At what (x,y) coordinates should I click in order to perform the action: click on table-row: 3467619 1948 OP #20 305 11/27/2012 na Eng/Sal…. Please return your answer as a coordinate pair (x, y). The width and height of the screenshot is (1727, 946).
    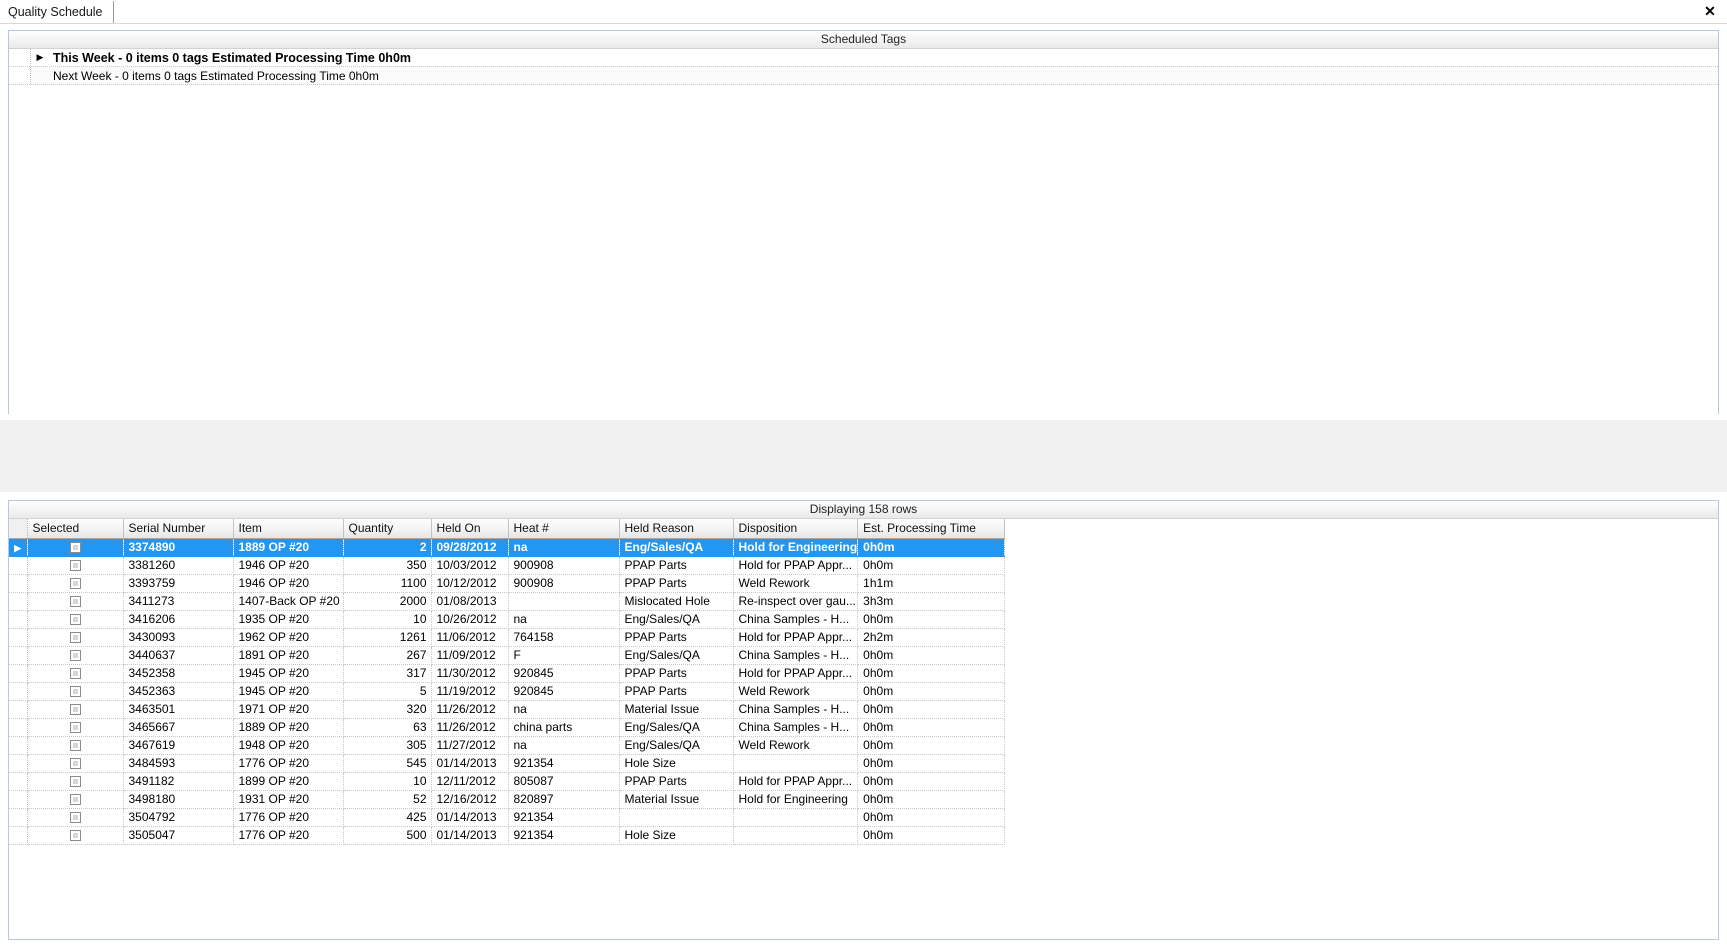
    Looking at the image, I should click on (507, 745).